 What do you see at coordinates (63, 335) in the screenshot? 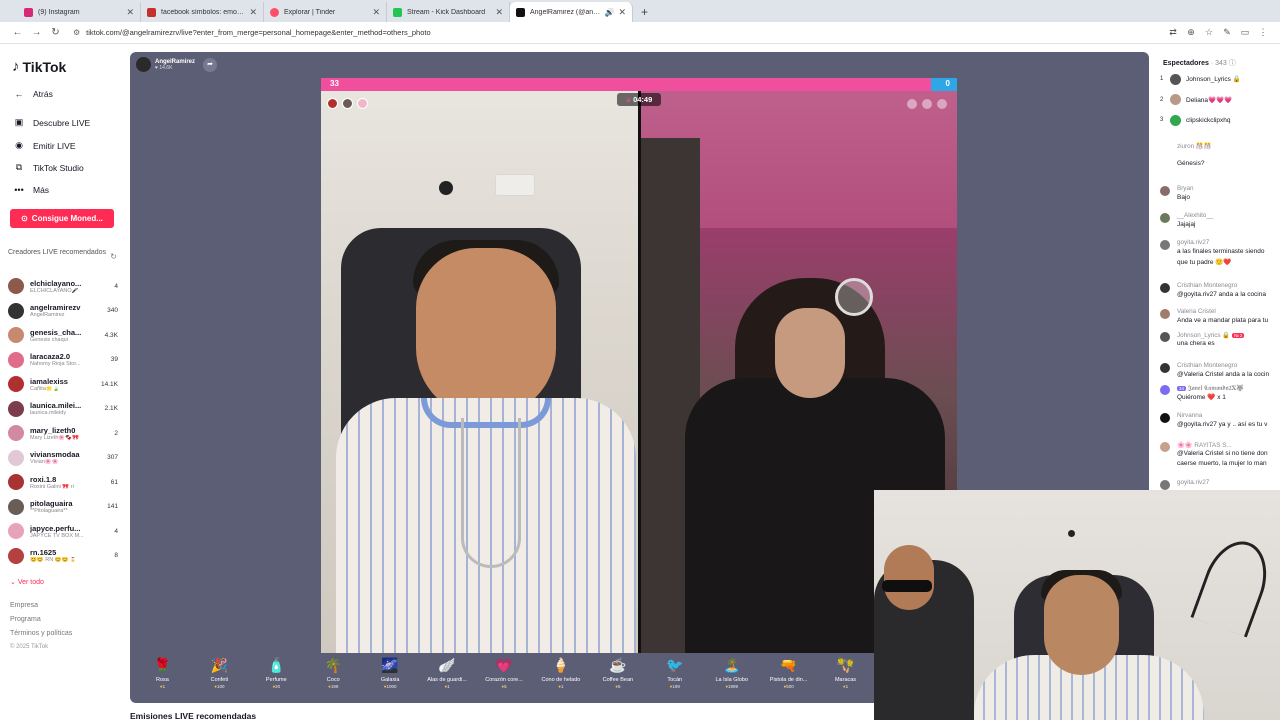
I see `creator-item: genesis_cha... Genesis chaqui 4.3K` at bounding box center [63, 335].